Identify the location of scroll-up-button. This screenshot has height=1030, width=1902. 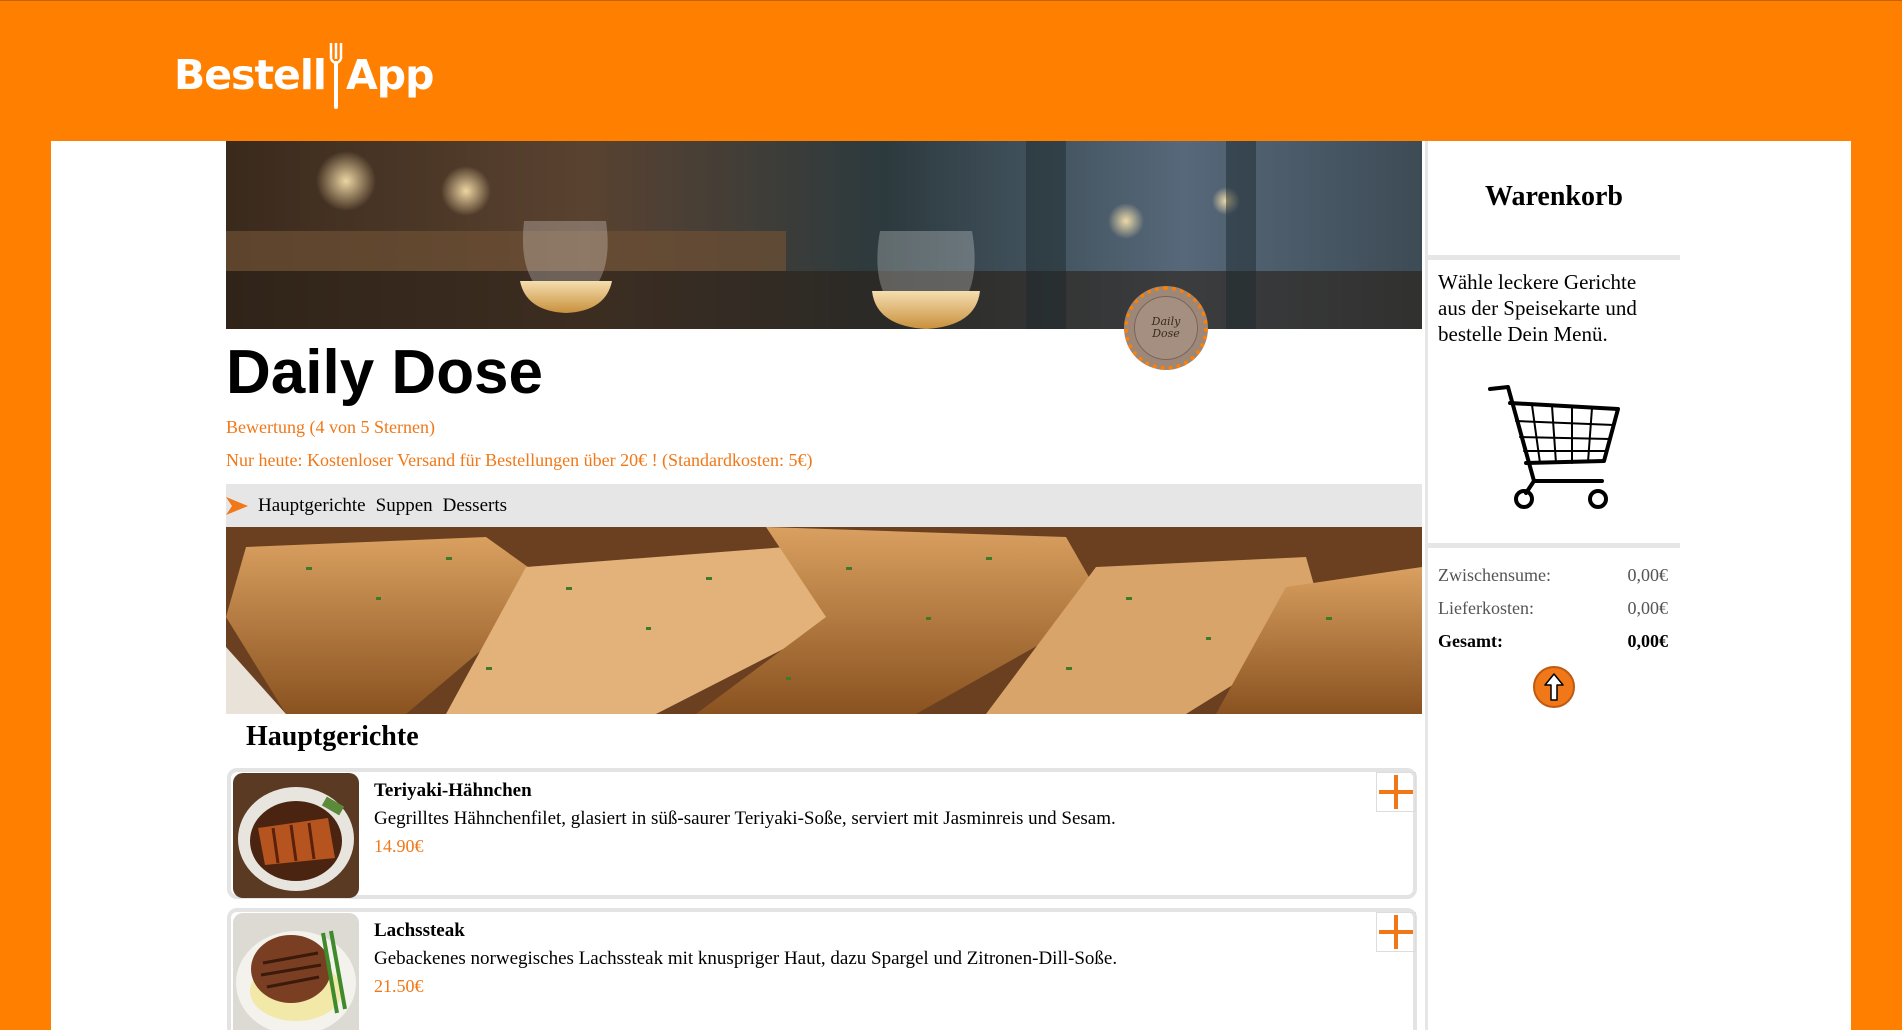
(1554, 687).